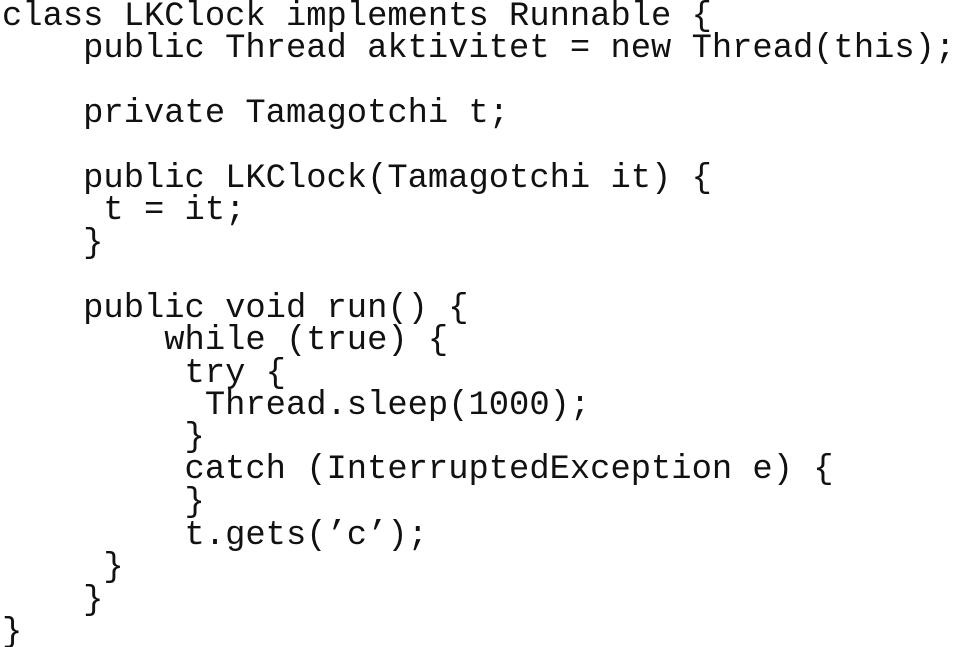  Describe the element at coordinates (306, 536) in the screenshot. I see `code-line-gets-call: t.gets(’c’);` at that location.